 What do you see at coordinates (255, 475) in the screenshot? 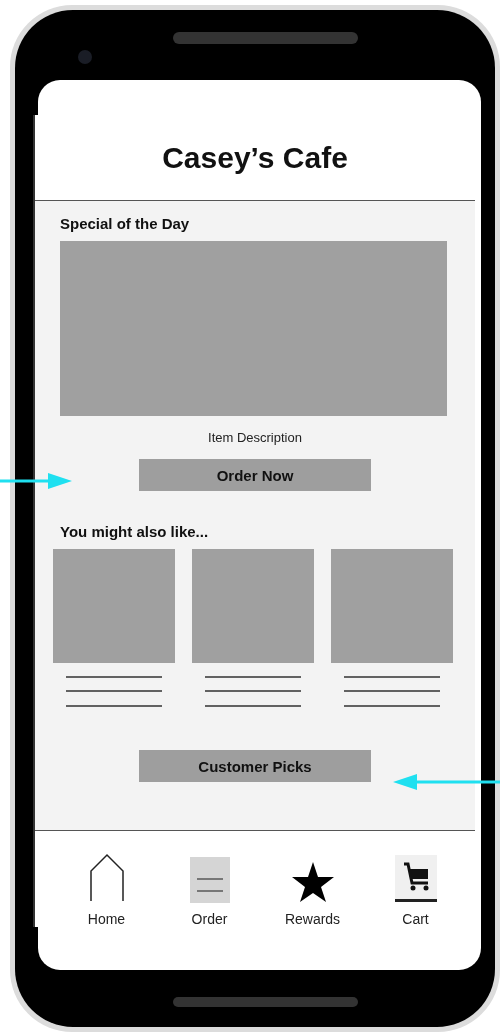
I see `order-now-button: Order Now` at bounding box center [255, 475].